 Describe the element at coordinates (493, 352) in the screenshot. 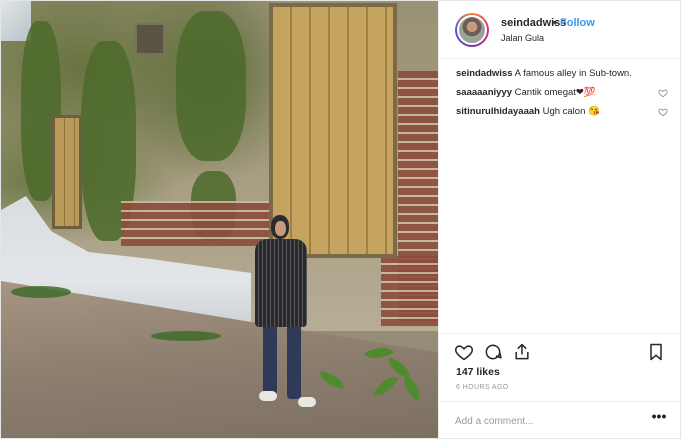

I see `comment-icon` at that location.